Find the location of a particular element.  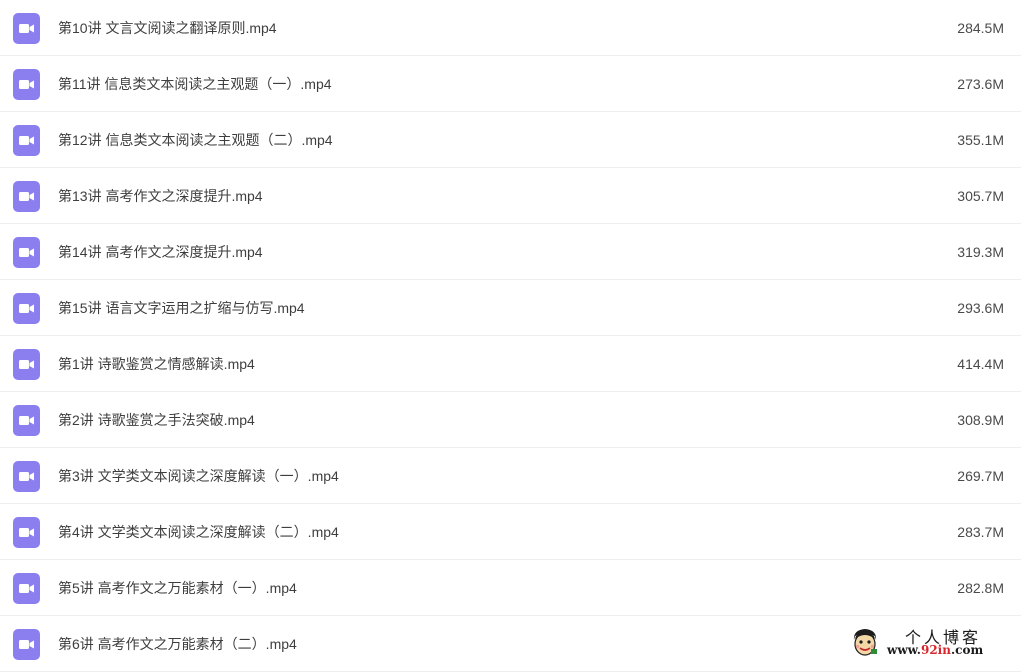

file-size: 269.7M is located at coordinates (980, 476).